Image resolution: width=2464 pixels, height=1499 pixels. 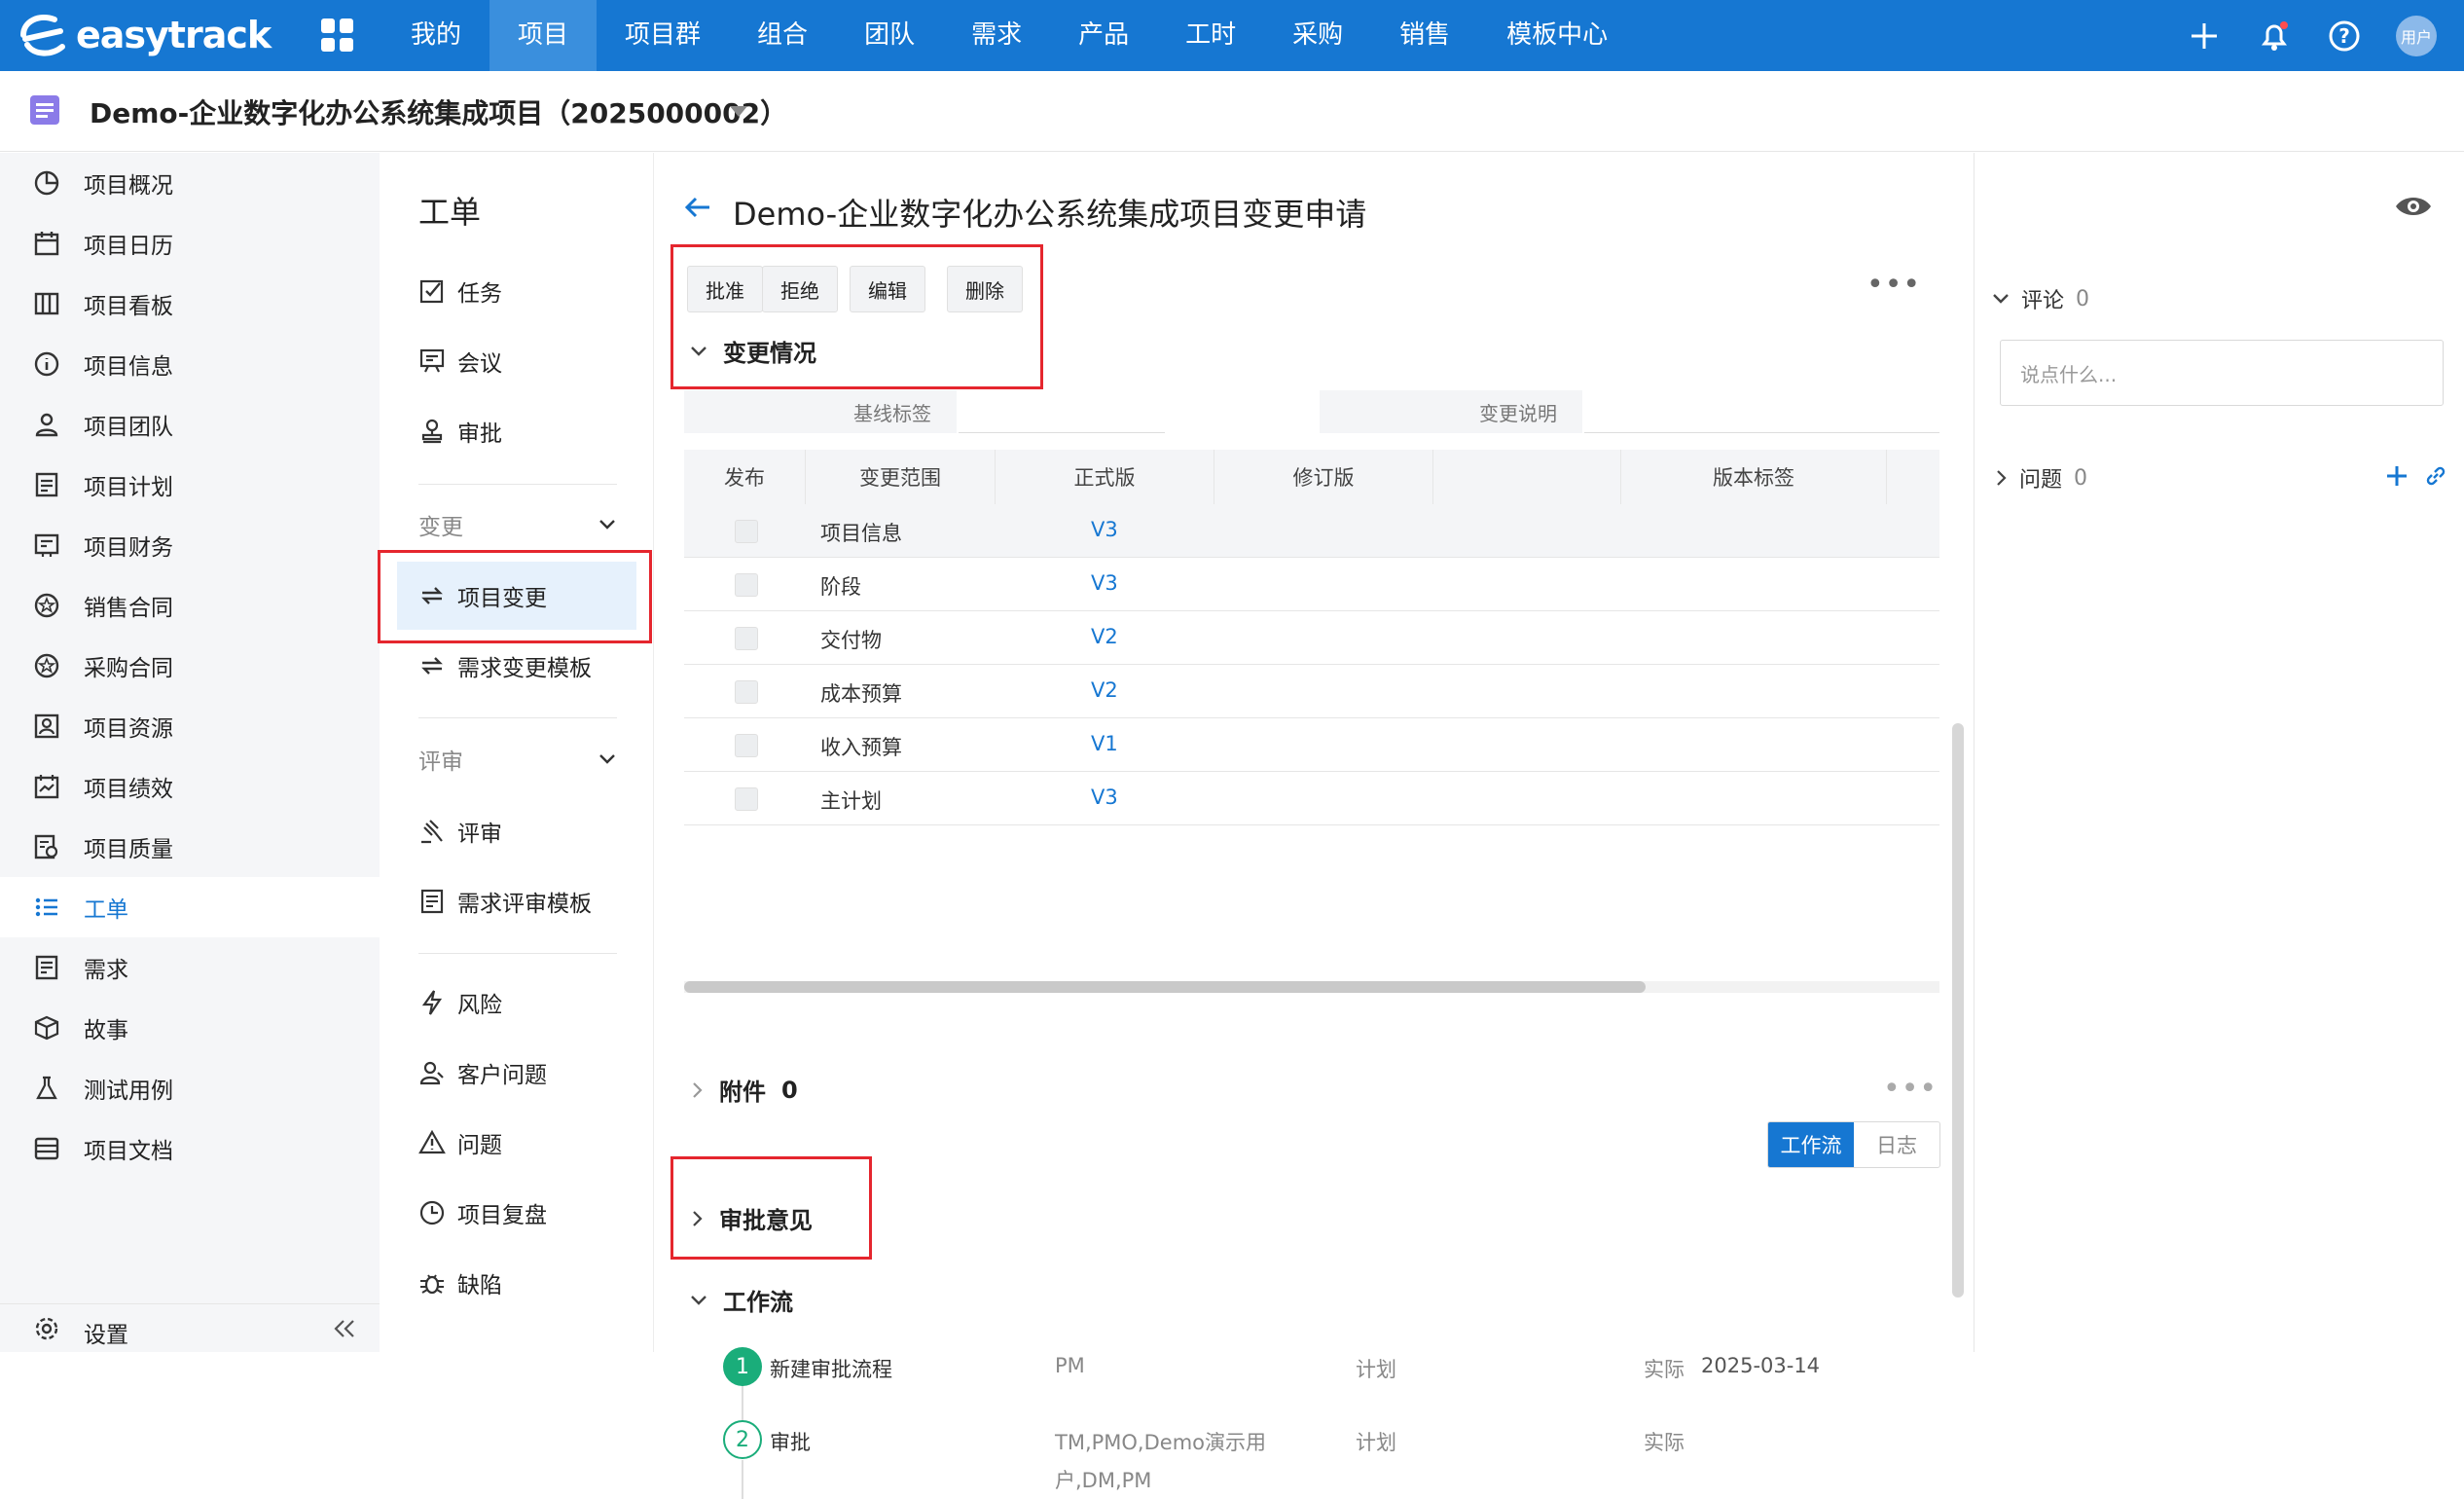 What do you see at coordinates (1311, 584) in the screenshot?
I see `table-row: 阶段 V3` at bounding box center [1311, 584].